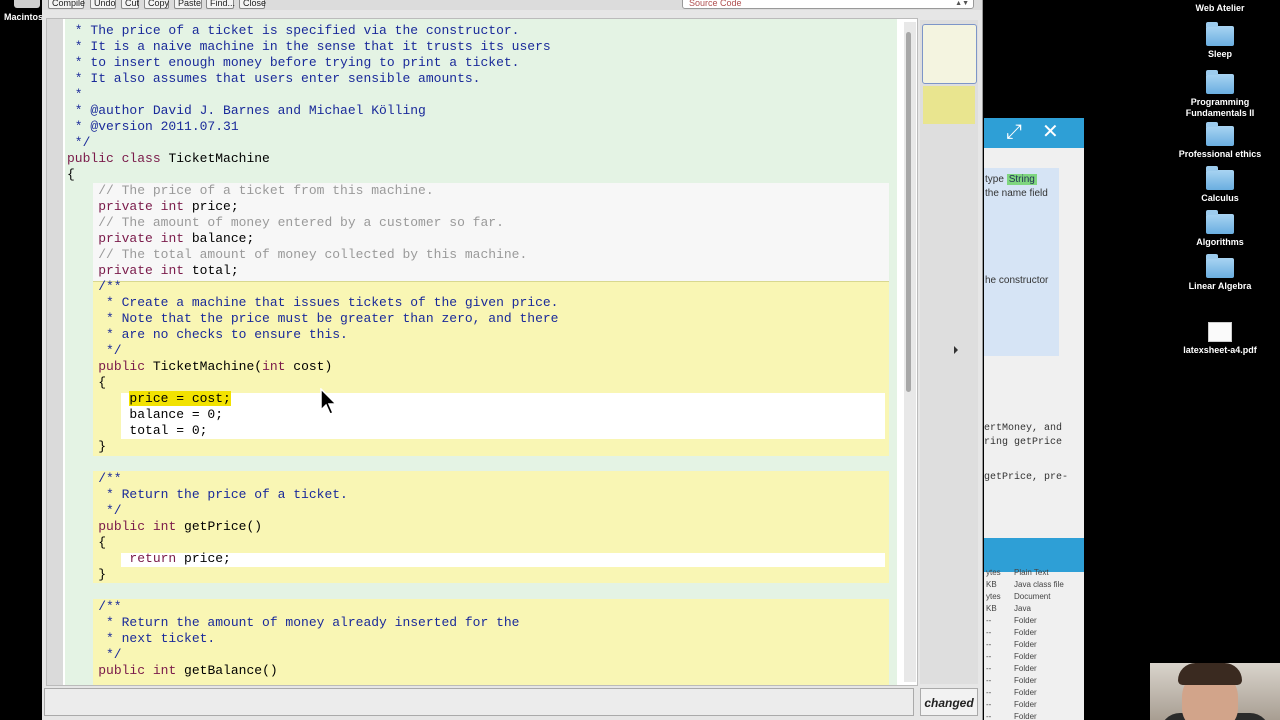  Describe the element at coordinates (103, 4) in the screenshot. I see `undo-button: Undo` at that location.